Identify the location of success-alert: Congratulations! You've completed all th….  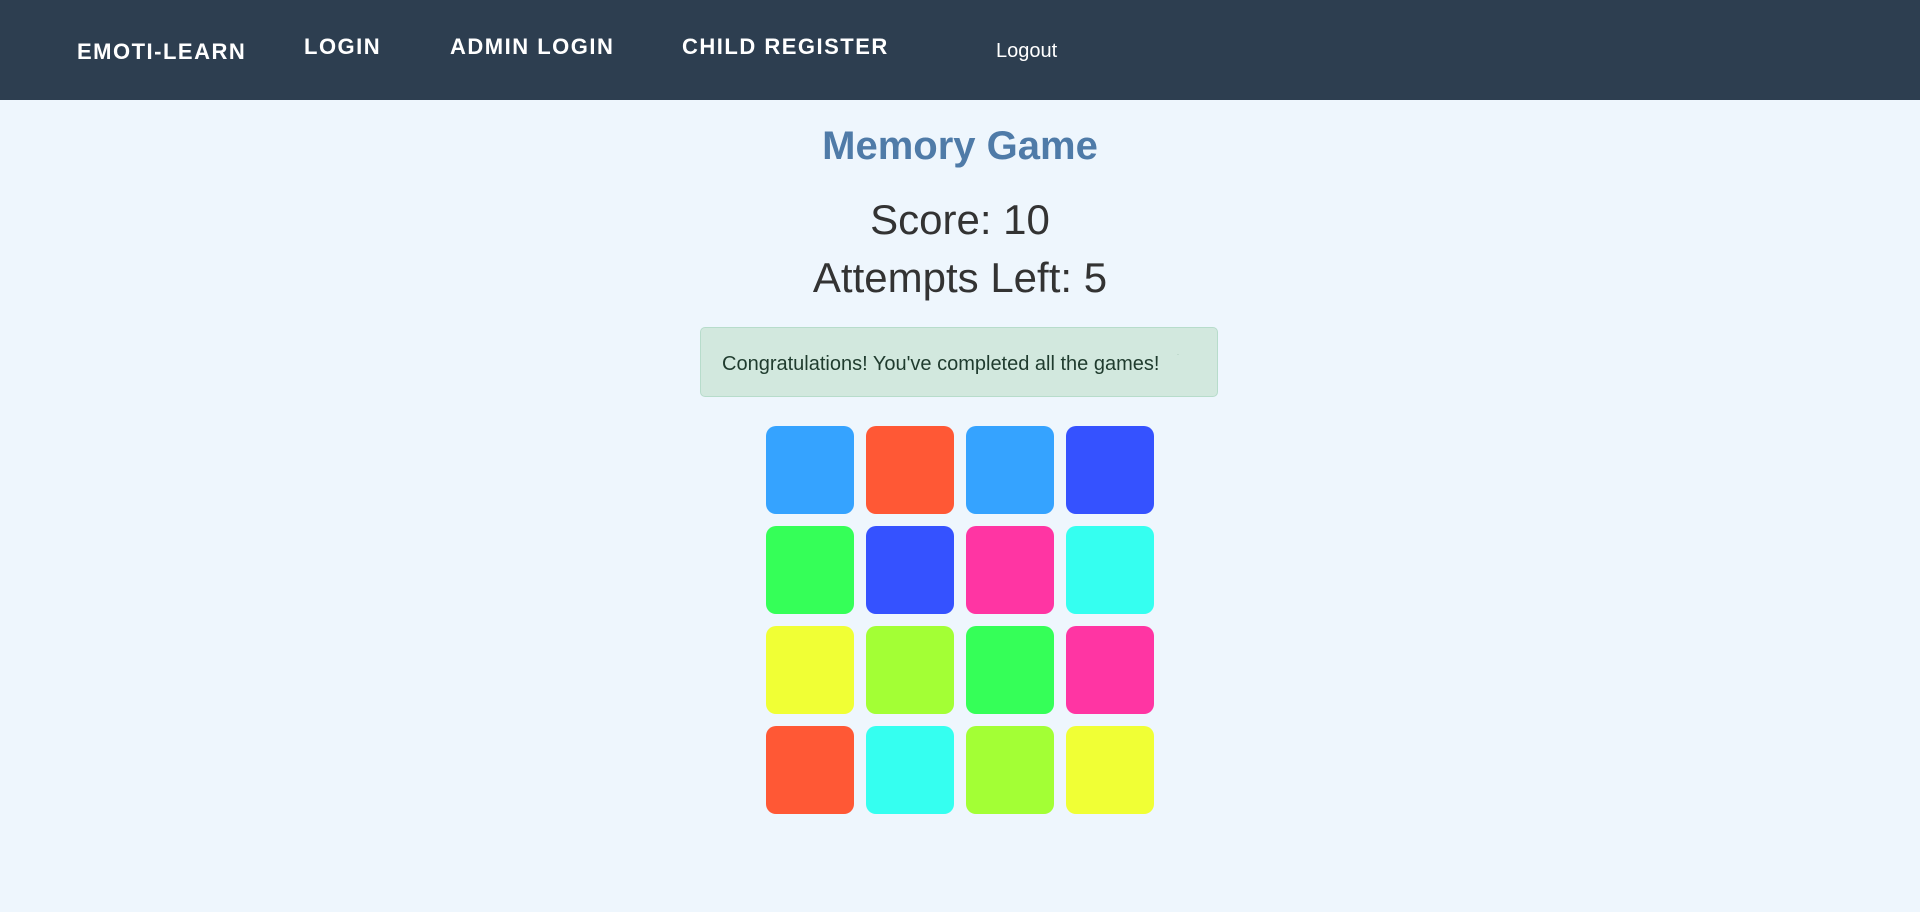
(959, 362).